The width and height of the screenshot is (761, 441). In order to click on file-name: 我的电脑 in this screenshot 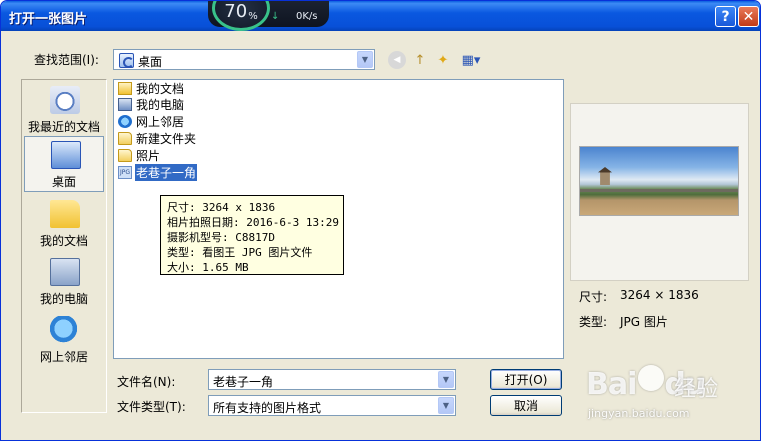, I will do `click(160, 104)`.